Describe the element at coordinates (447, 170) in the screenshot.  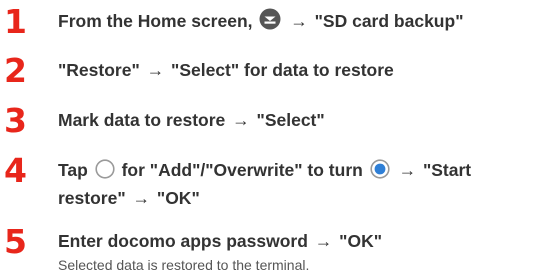
I see `step-text-part: "Start` at that location.